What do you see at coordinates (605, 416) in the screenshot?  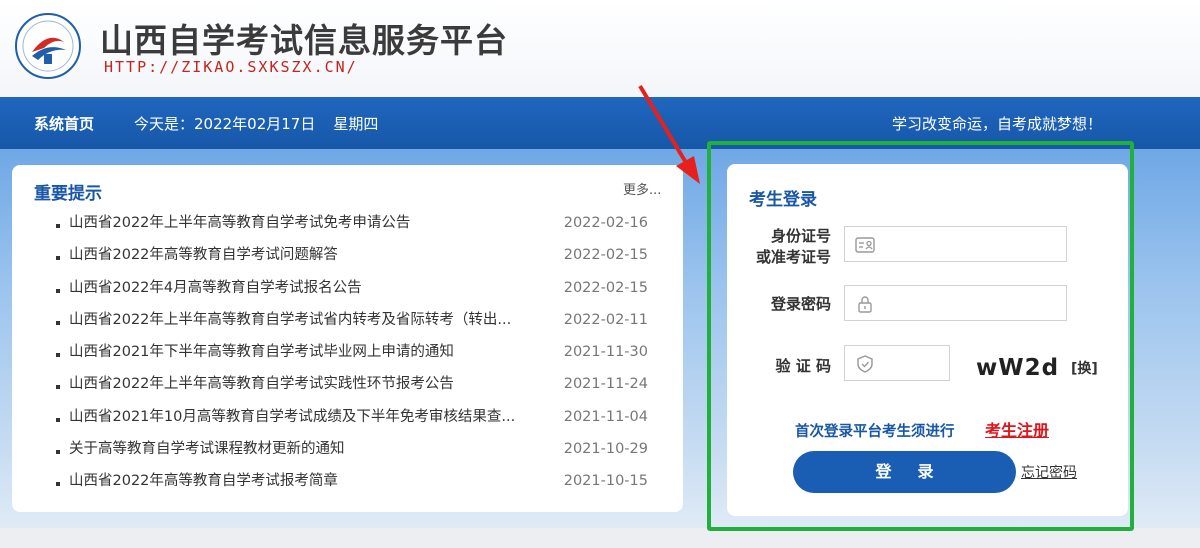 I see `notice-item-date: 2021-11-04` at bounding box center [605, 416].